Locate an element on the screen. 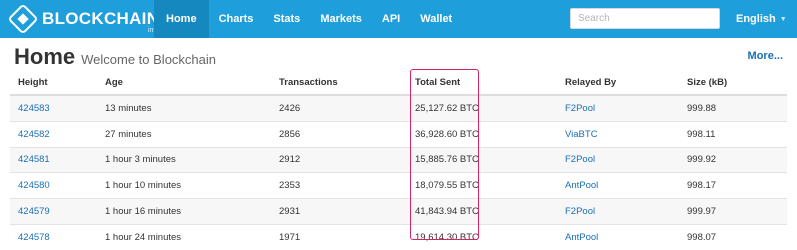 The image size is (797, 250). cell-transactions: 2931 is located at coordinates (339, 211).